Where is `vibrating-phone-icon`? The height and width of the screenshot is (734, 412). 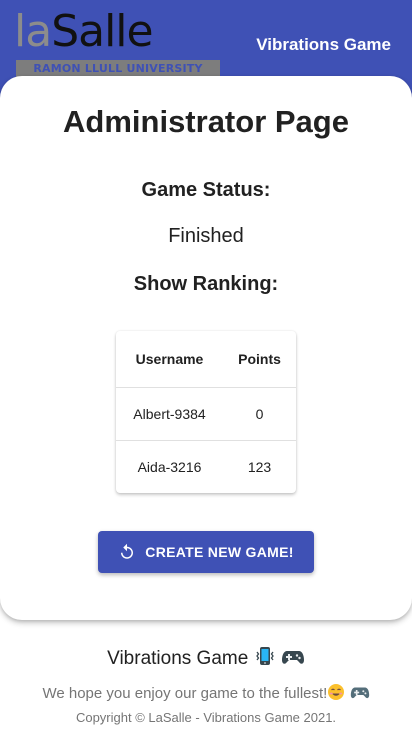 vibrating-phone-icon is located at coordinates (265, 659).